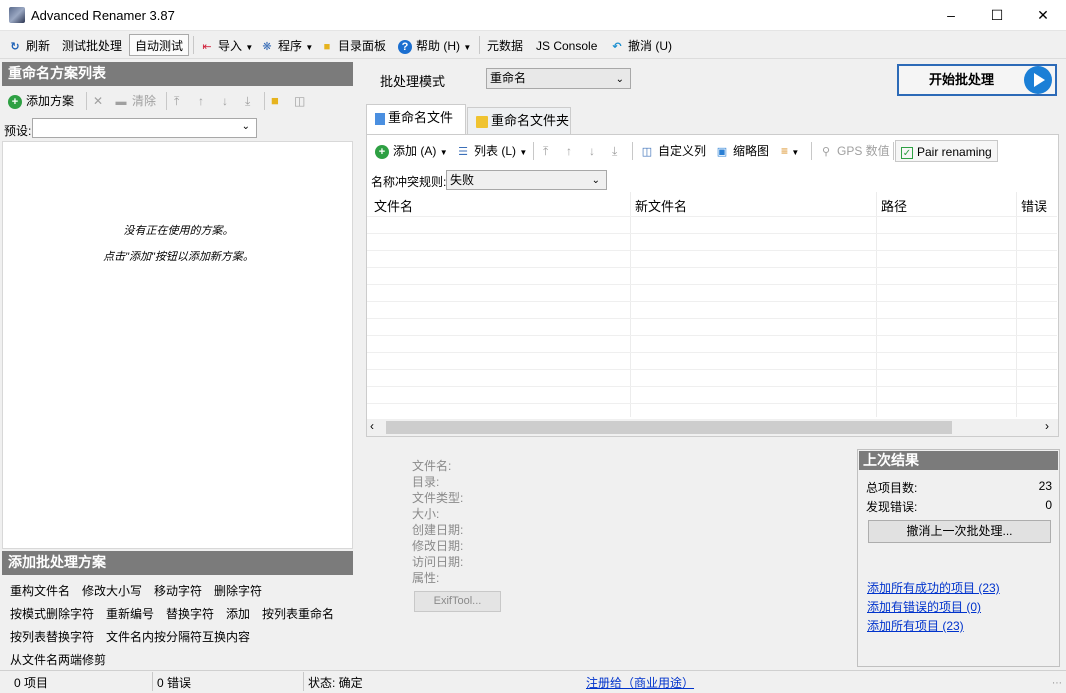  Describe the element at coordinates (98, 101) in the screenshot. I see `delete-method-button: ✕` at that location.